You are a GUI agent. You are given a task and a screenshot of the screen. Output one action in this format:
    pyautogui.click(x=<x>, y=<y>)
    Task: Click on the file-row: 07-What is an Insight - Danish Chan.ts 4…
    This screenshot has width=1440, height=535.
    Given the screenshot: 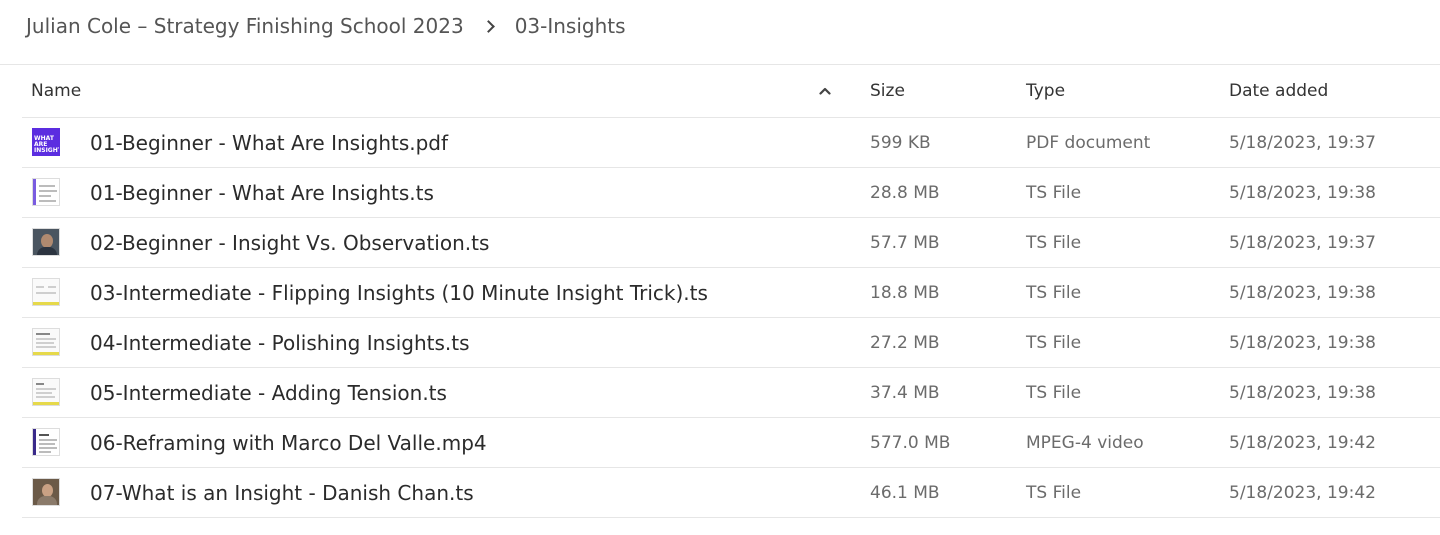 What is the action you would take?
    pyautogui.click(x=731, y=493)
    